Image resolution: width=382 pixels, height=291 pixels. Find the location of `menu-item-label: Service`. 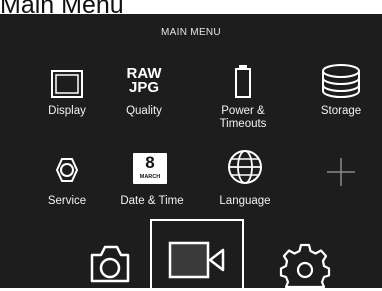

menu-item-label: Service is located at coordinates (67, 201).